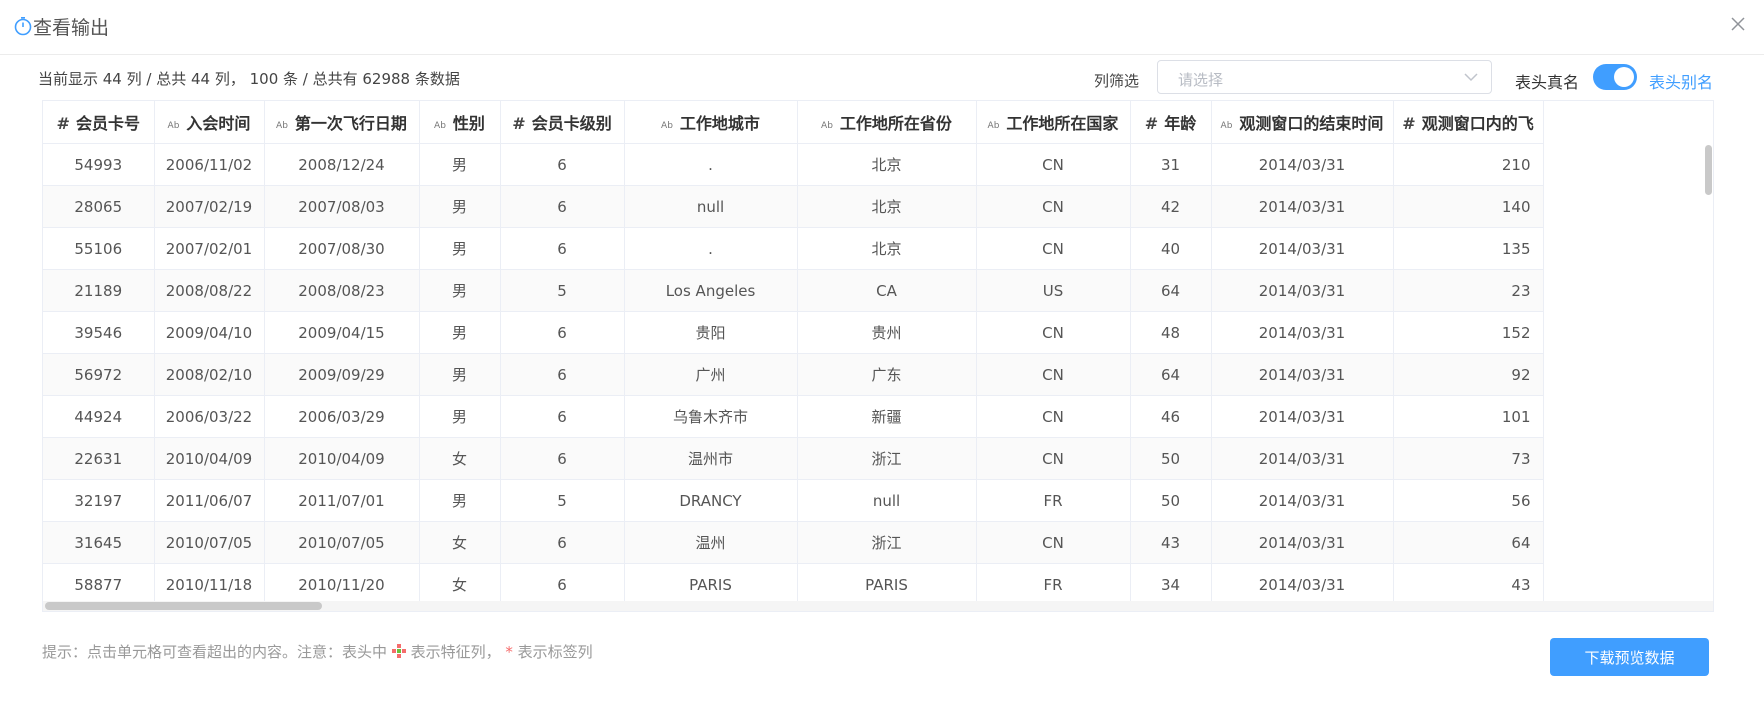  Describe the element at coordinates (1681, 81) in the screenshot. I see `header-alias-label: 表头别名` at that location.